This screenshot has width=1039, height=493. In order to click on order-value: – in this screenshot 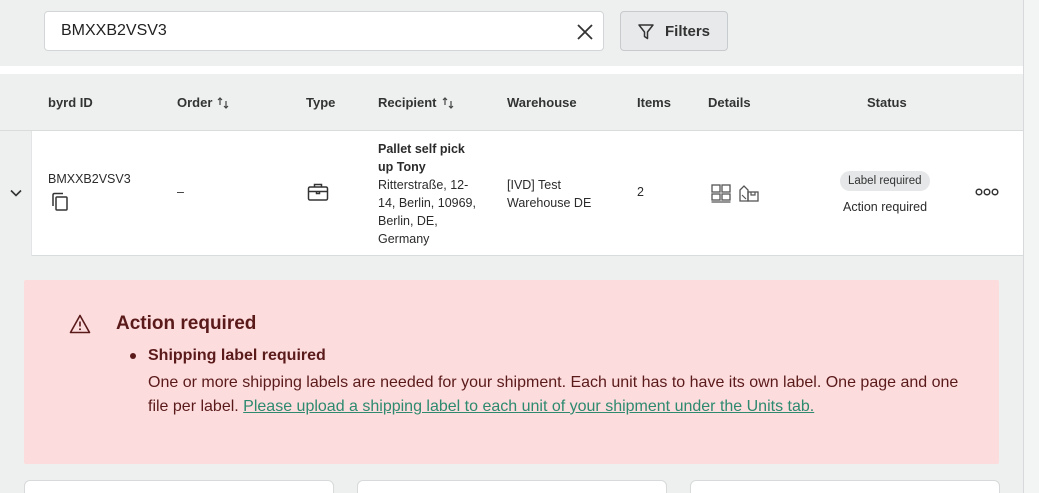, I will do `click(180, 192)`.